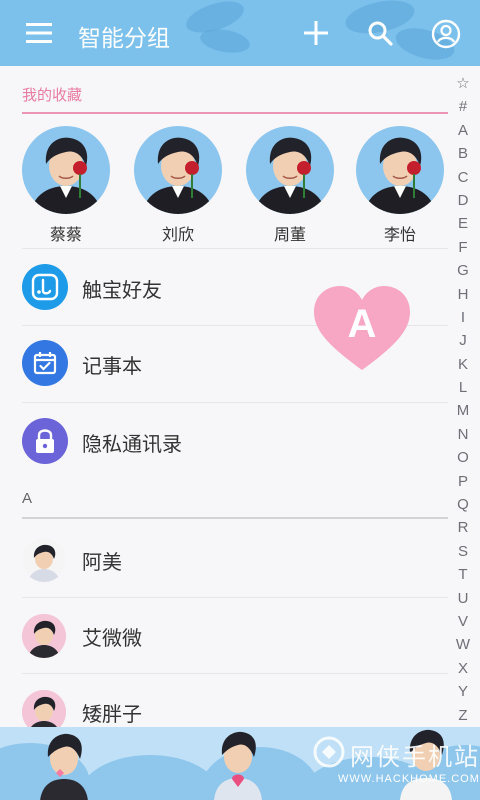 The image size is (480, 800). Describe the element at coordinates (463, 691) in the screenshot. I see `index-letter: Y` at that location.